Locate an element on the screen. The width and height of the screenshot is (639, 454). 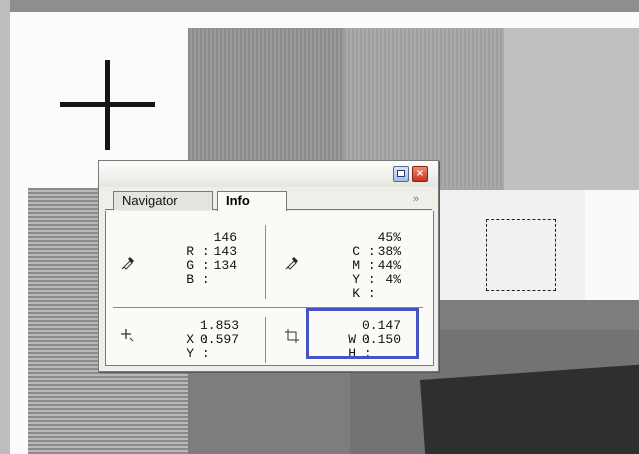
canvas-edge-top is located at coordinates (319, 6).